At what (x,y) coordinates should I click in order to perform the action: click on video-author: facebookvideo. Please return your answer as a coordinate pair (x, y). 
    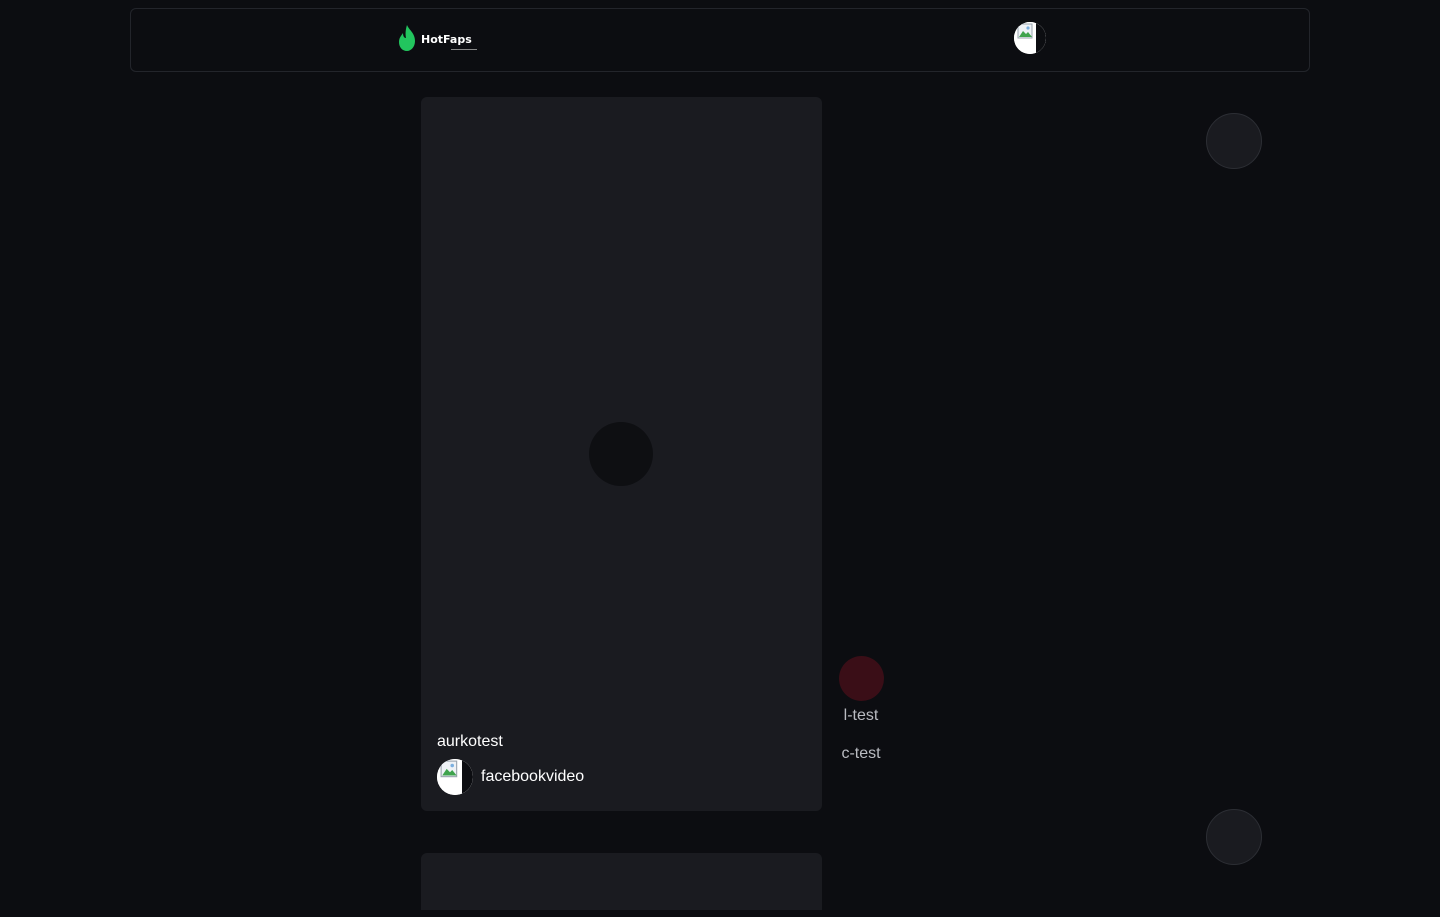
    Looking at the image, I should click on (510, 777).